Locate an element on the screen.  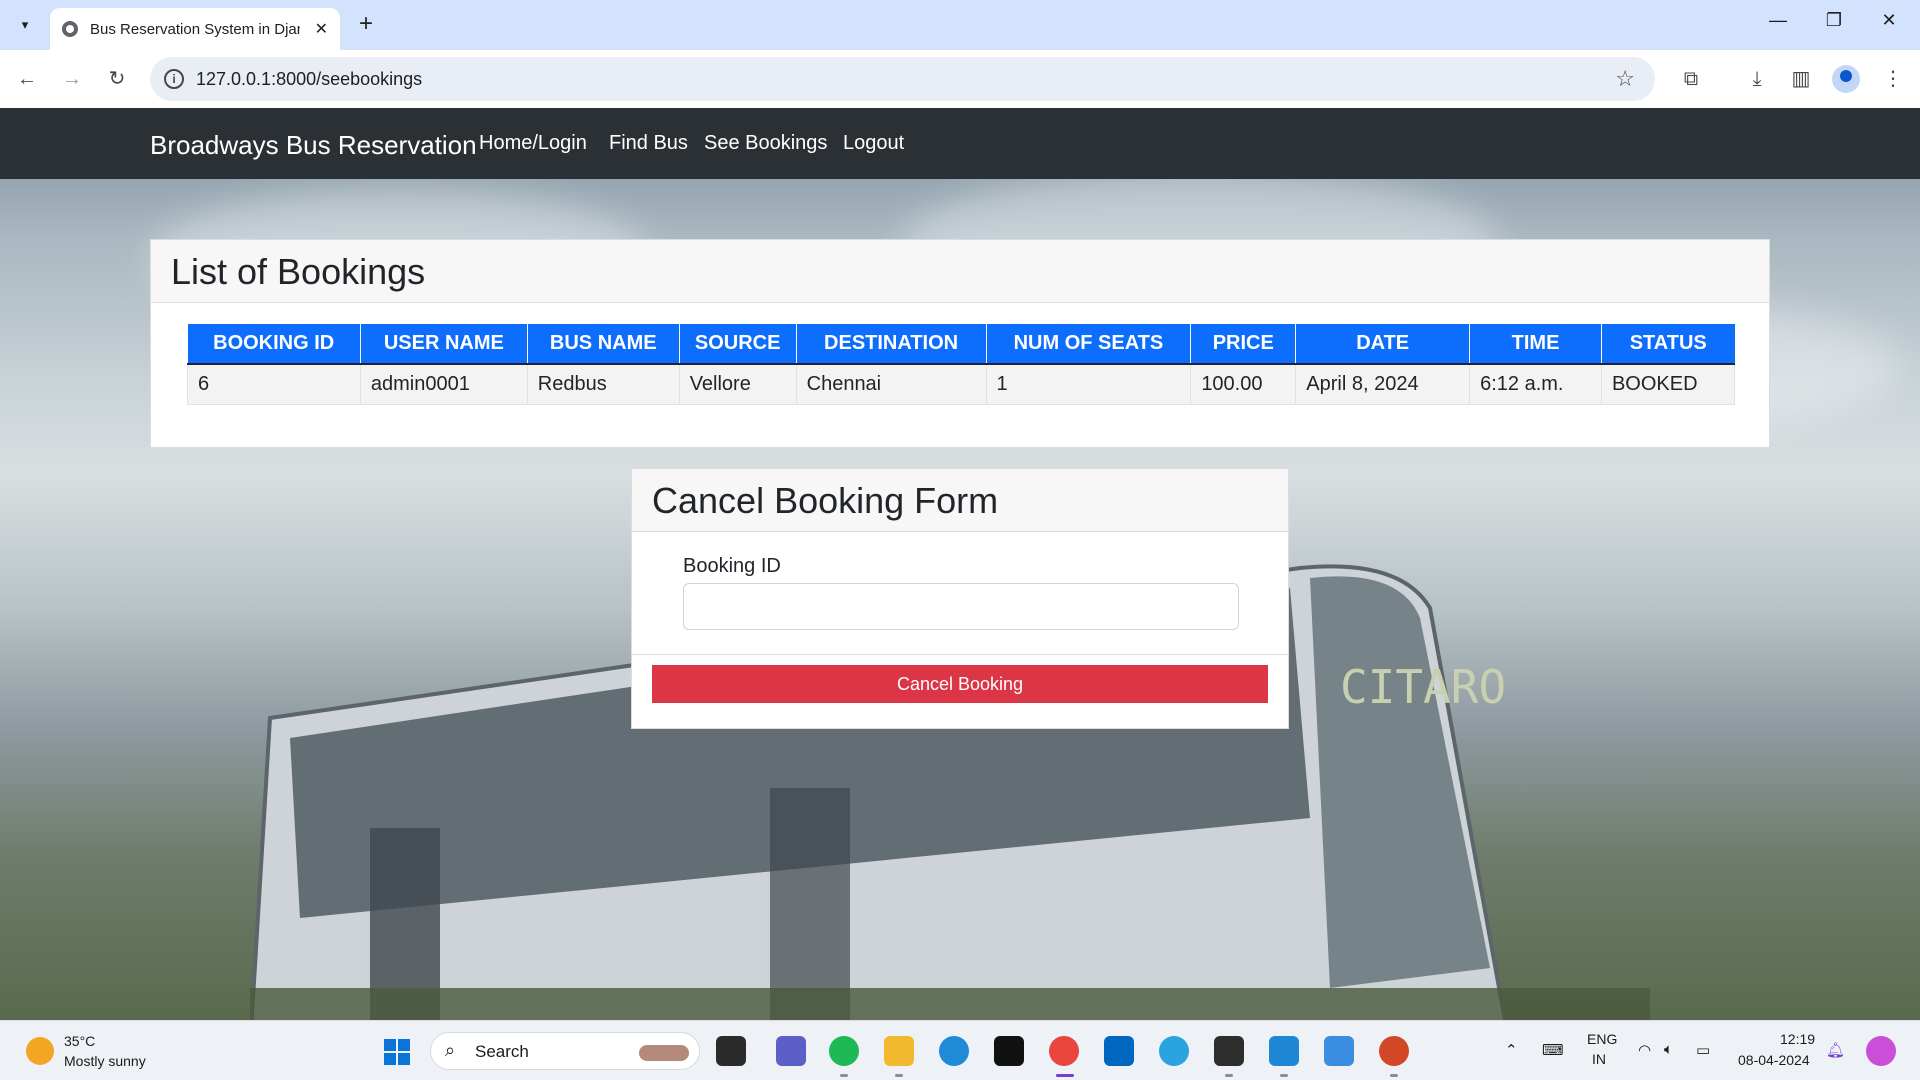
vscode-icon is located at coordinates (1284, 1051).